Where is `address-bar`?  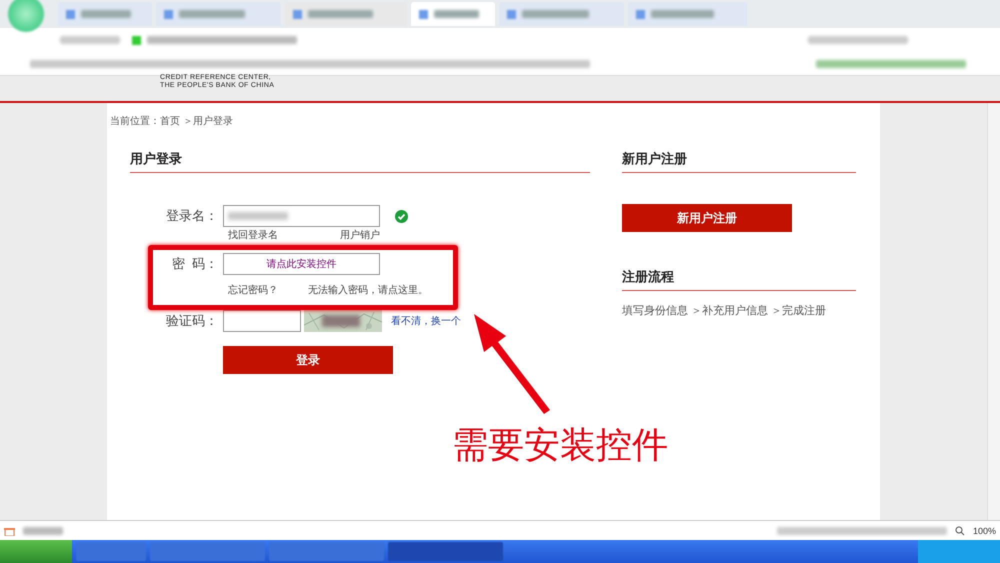
address-bar is located at coordinates (214, 40).